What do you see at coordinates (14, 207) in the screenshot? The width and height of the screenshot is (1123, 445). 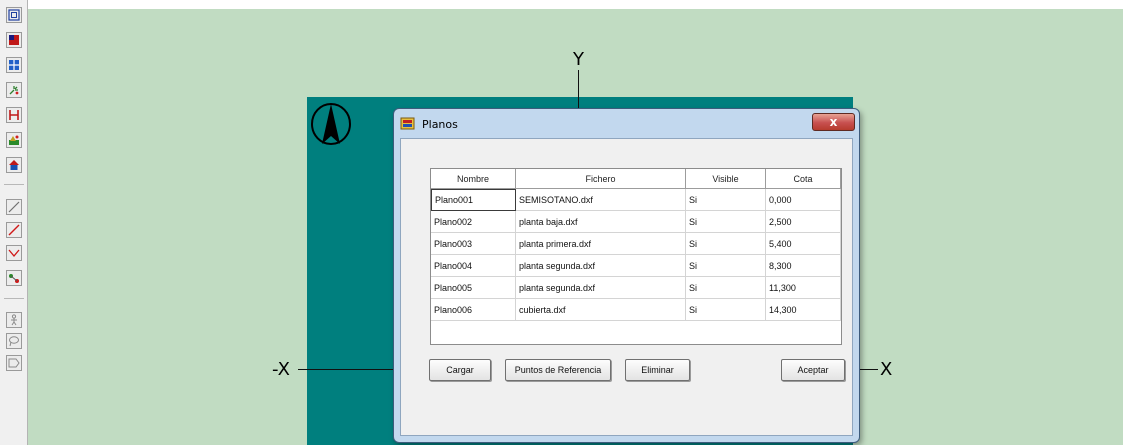 I see `line-icon` at bounding box center [14, 207].